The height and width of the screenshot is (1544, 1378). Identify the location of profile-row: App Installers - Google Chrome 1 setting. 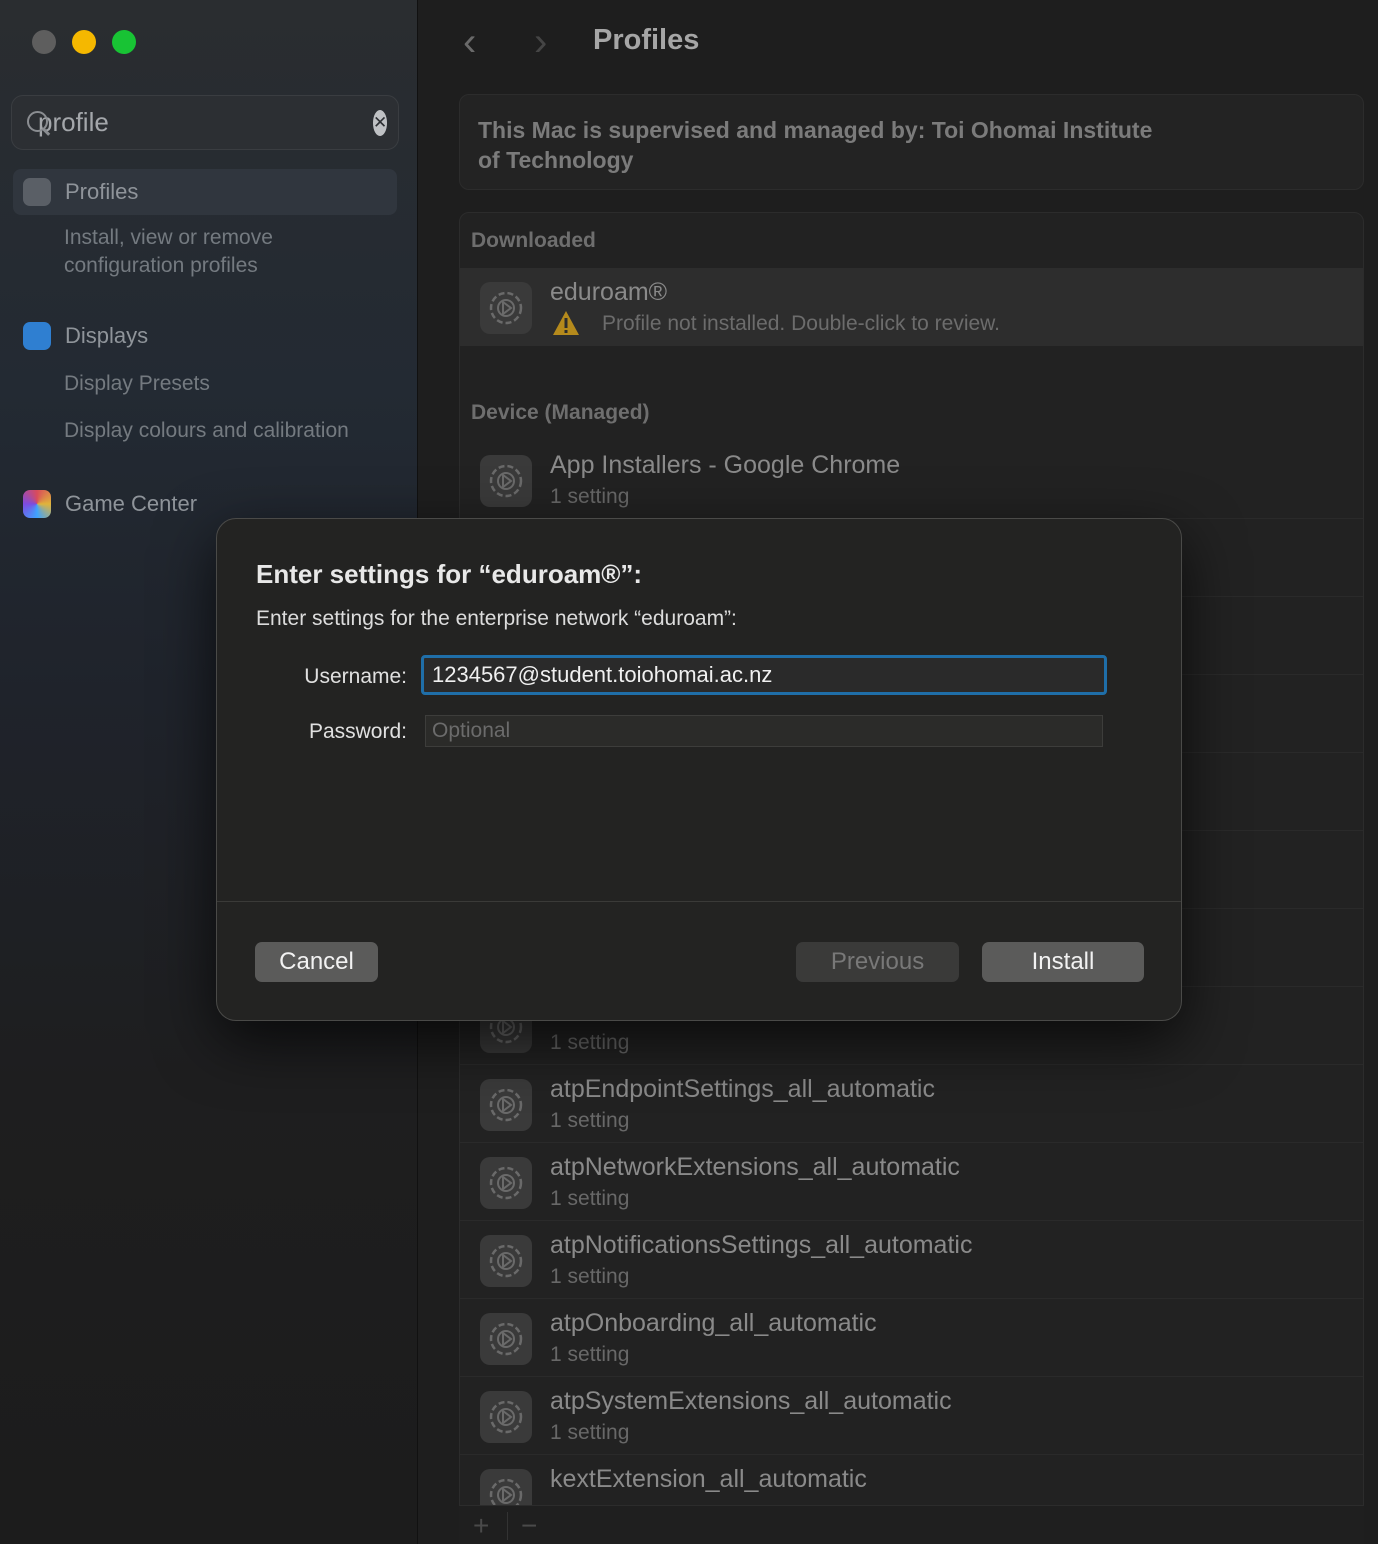
(911, 480).